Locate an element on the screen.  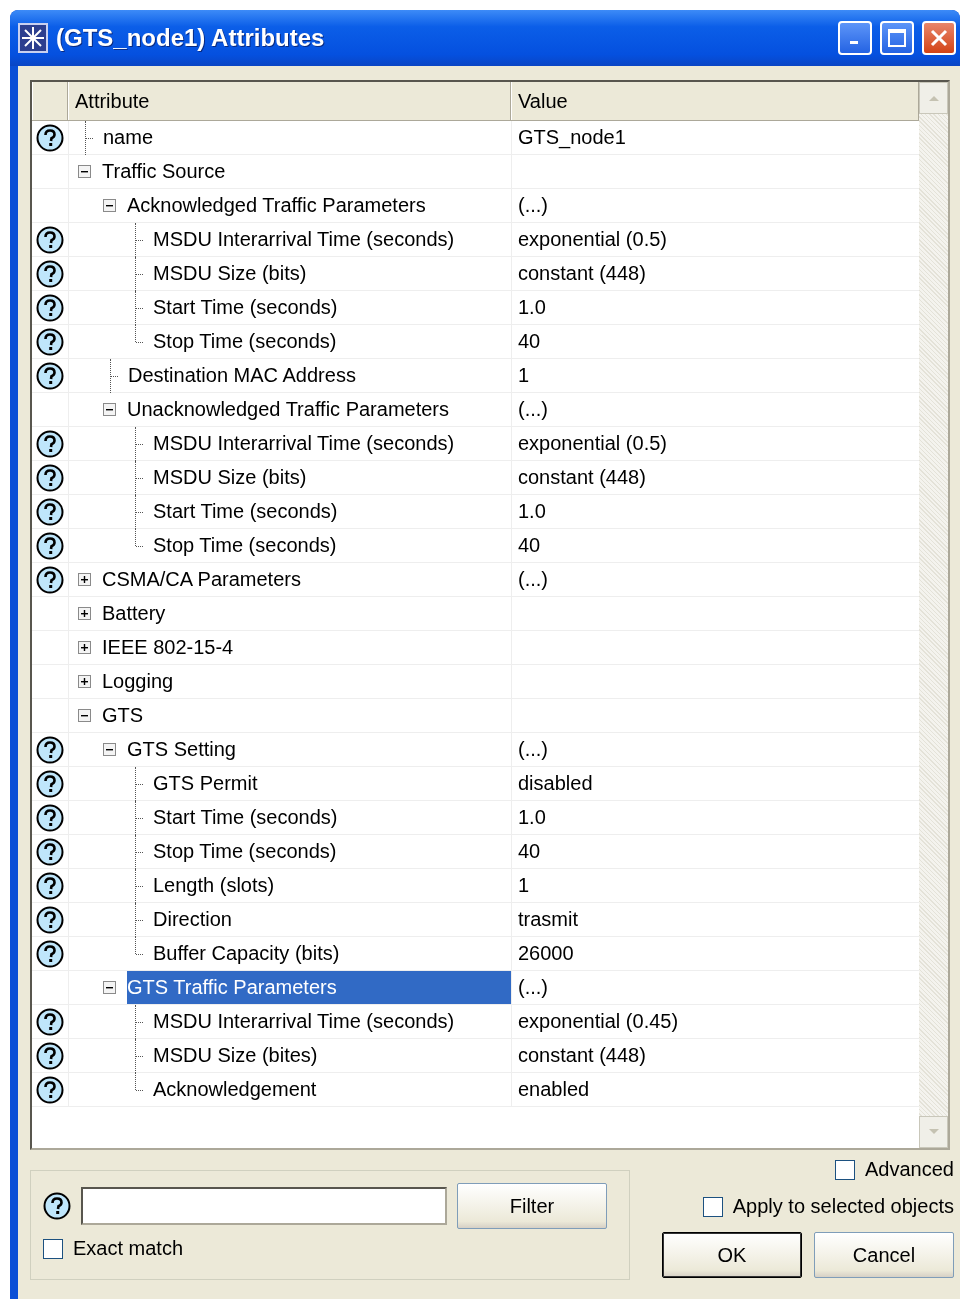
attribute-name: Acknowledgement is located at coordinates (332, 1089).